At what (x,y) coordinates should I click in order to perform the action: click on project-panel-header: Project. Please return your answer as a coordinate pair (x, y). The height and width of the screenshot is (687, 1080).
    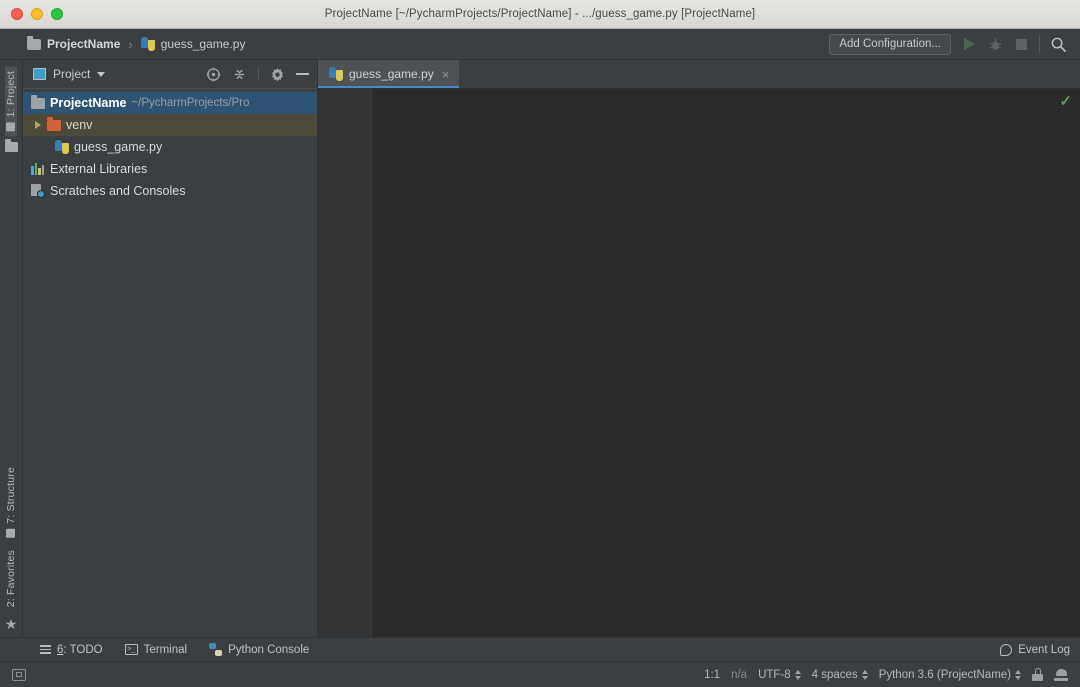
    Looking at the image, I should click on (170, 74).